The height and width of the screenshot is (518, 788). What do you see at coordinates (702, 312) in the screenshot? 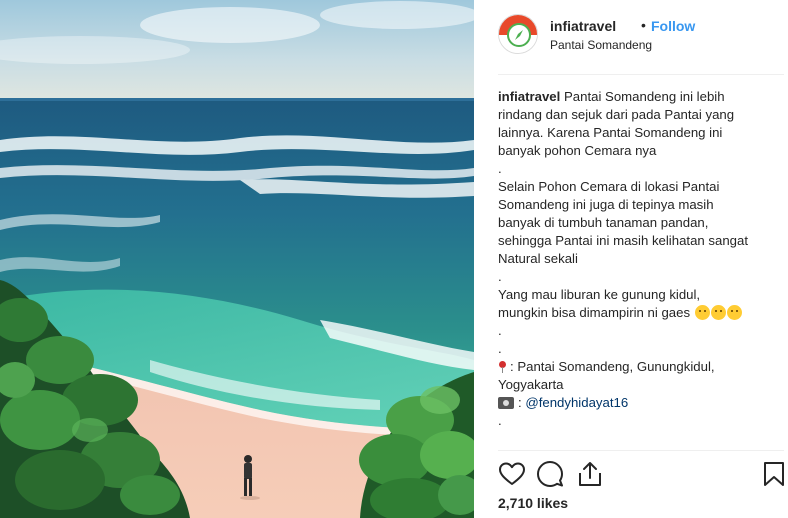
I see `wink-emoji-icon` at bounding box center [702, 312].